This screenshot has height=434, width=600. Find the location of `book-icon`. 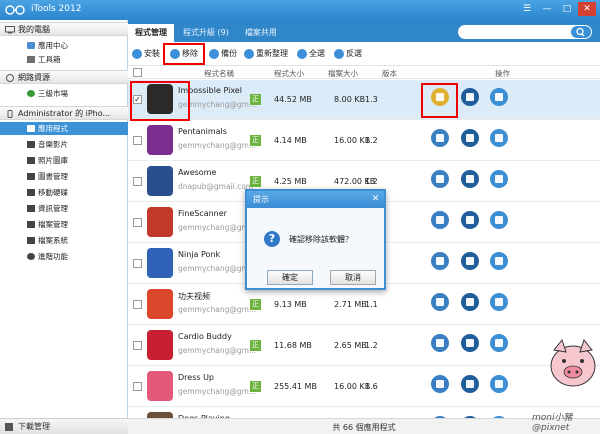

book-icon is located at coordinates (31, 176).